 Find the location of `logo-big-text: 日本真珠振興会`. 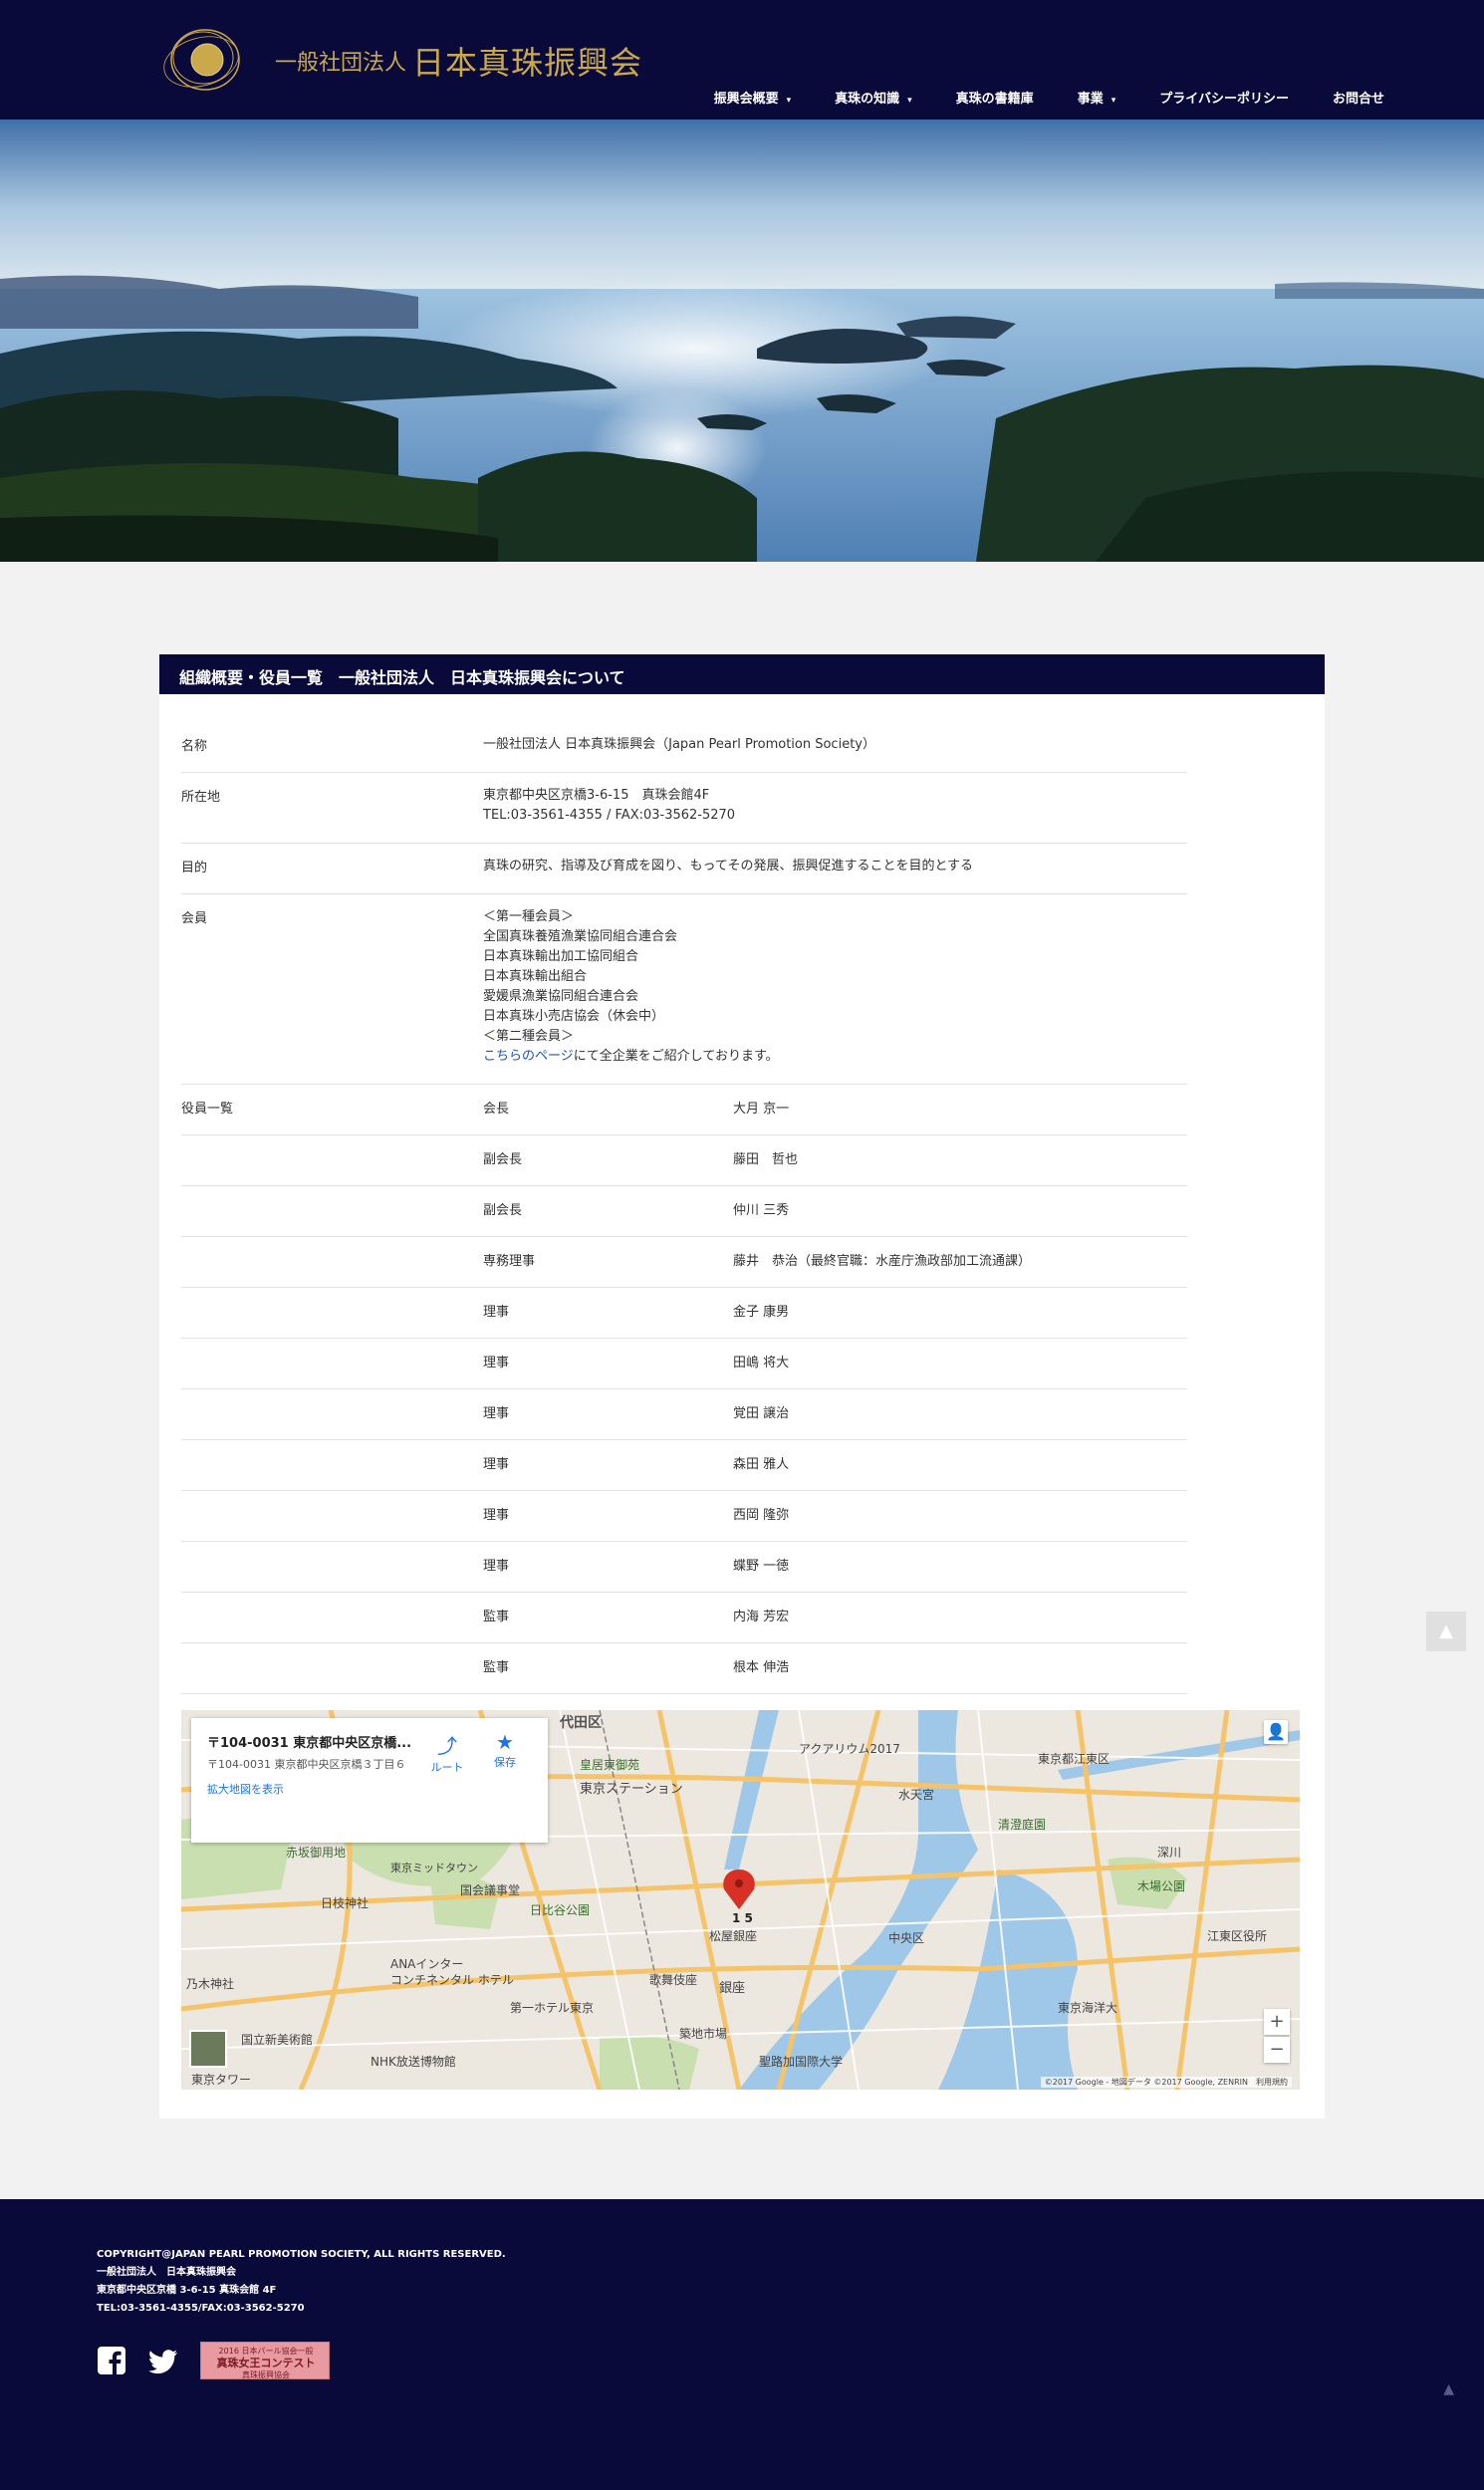

logo-big-text: 日本真珠振興会 is located at coordinates (527, 63).